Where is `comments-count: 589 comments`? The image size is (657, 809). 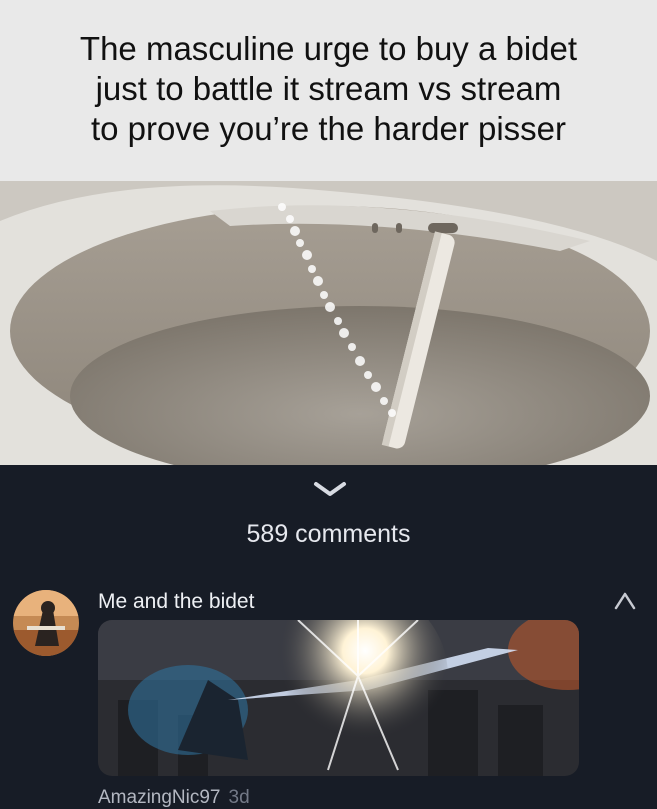 comments-count: 589 comments is located at coordinates (328, 534).